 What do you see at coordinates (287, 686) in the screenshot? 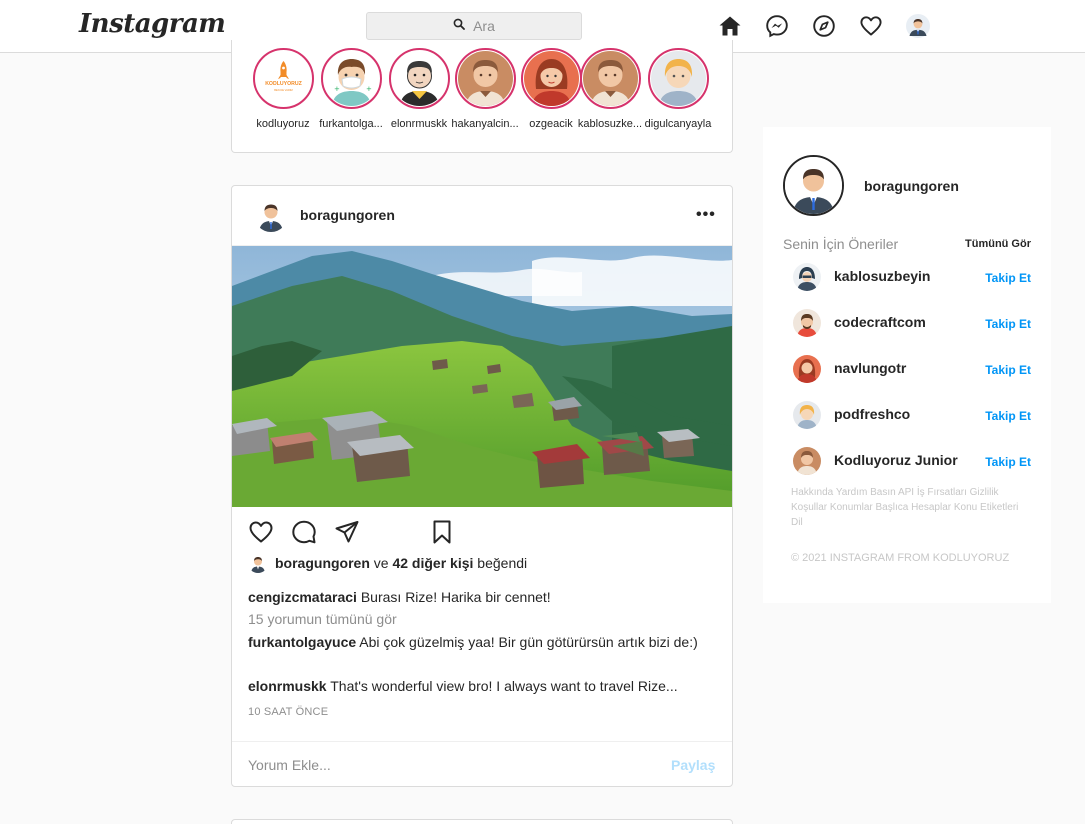
I see `comment-username: elonrmuskk` at bounding box center [287, 686].